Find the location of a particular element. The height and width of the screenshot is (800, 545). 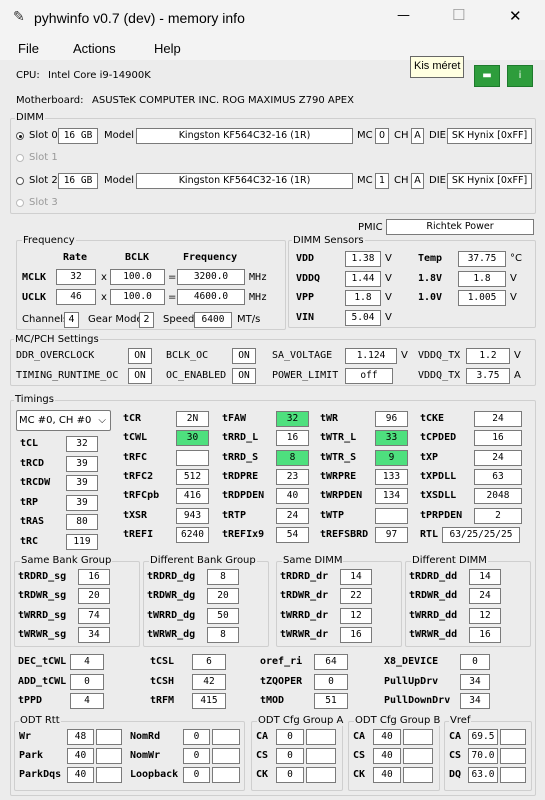

mclk-label: MCLK is located at coordinates (34, 277).